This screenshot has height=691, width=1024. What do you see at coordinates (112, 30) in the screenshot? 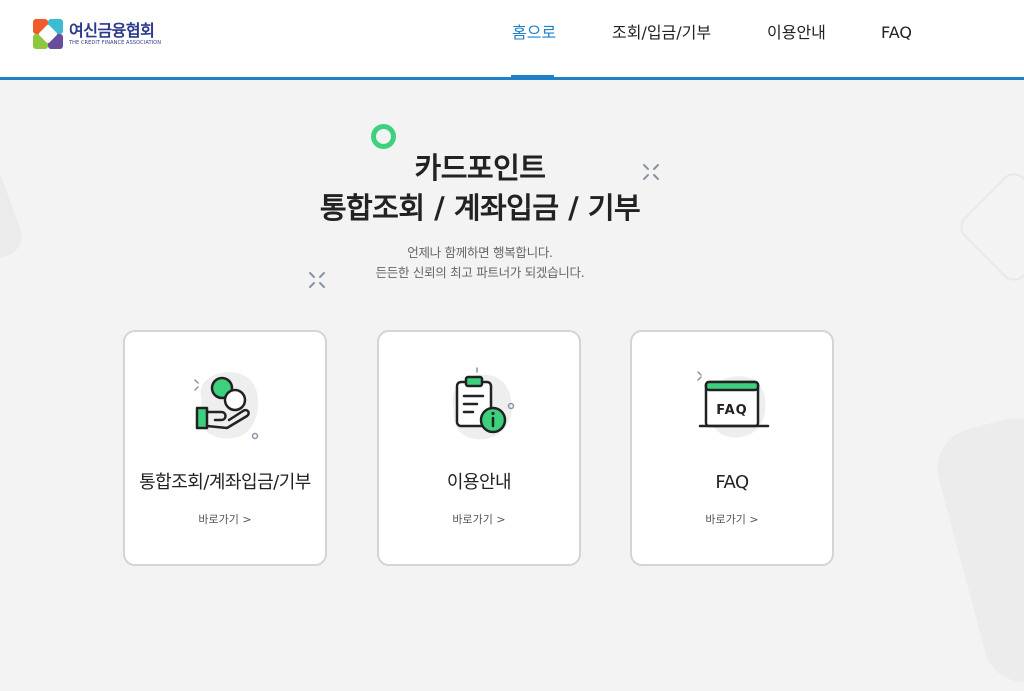
I see `logo-name: 여신금융협회` at bounding box center [112, 30].